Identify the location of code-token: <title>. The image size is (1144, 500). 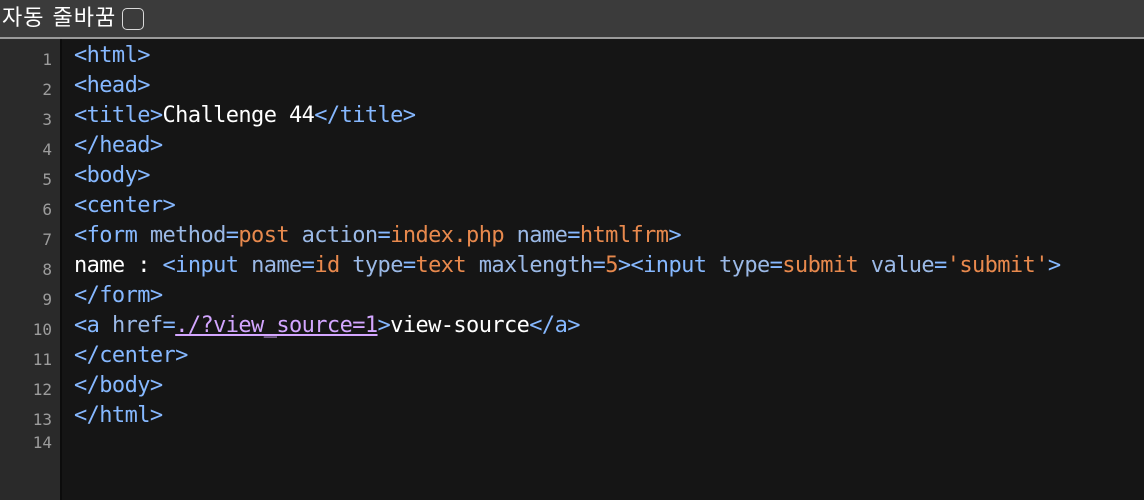
(118, 115).